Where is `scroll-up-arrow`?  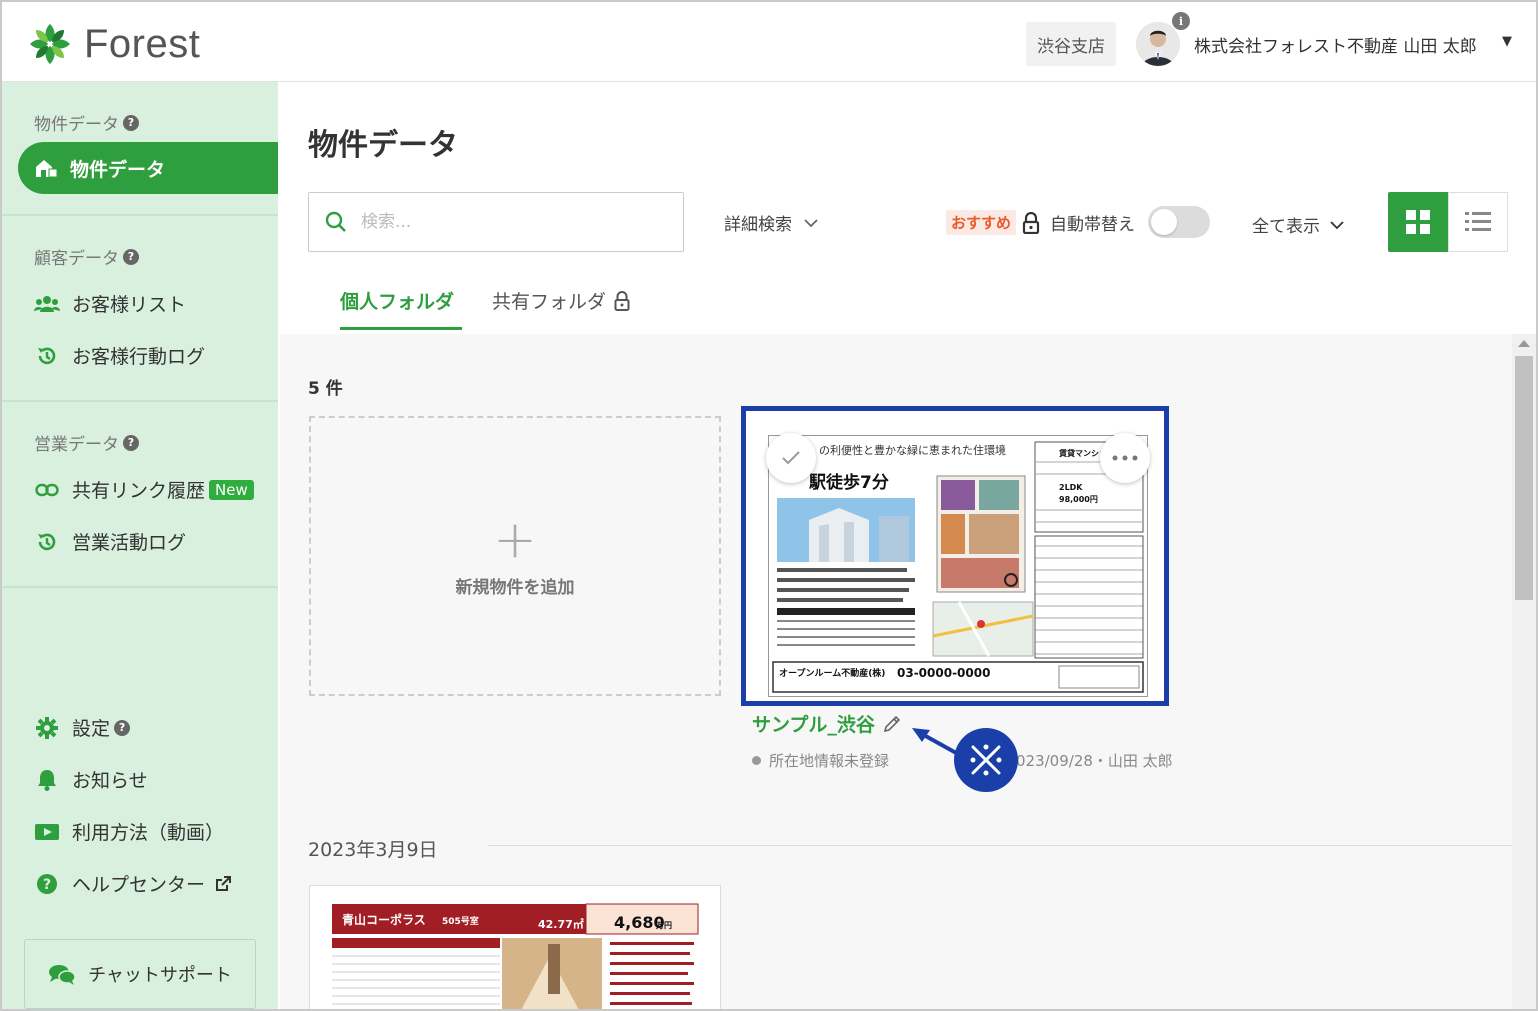
scroll-up-arrow is located at coordinates (1524, 343).